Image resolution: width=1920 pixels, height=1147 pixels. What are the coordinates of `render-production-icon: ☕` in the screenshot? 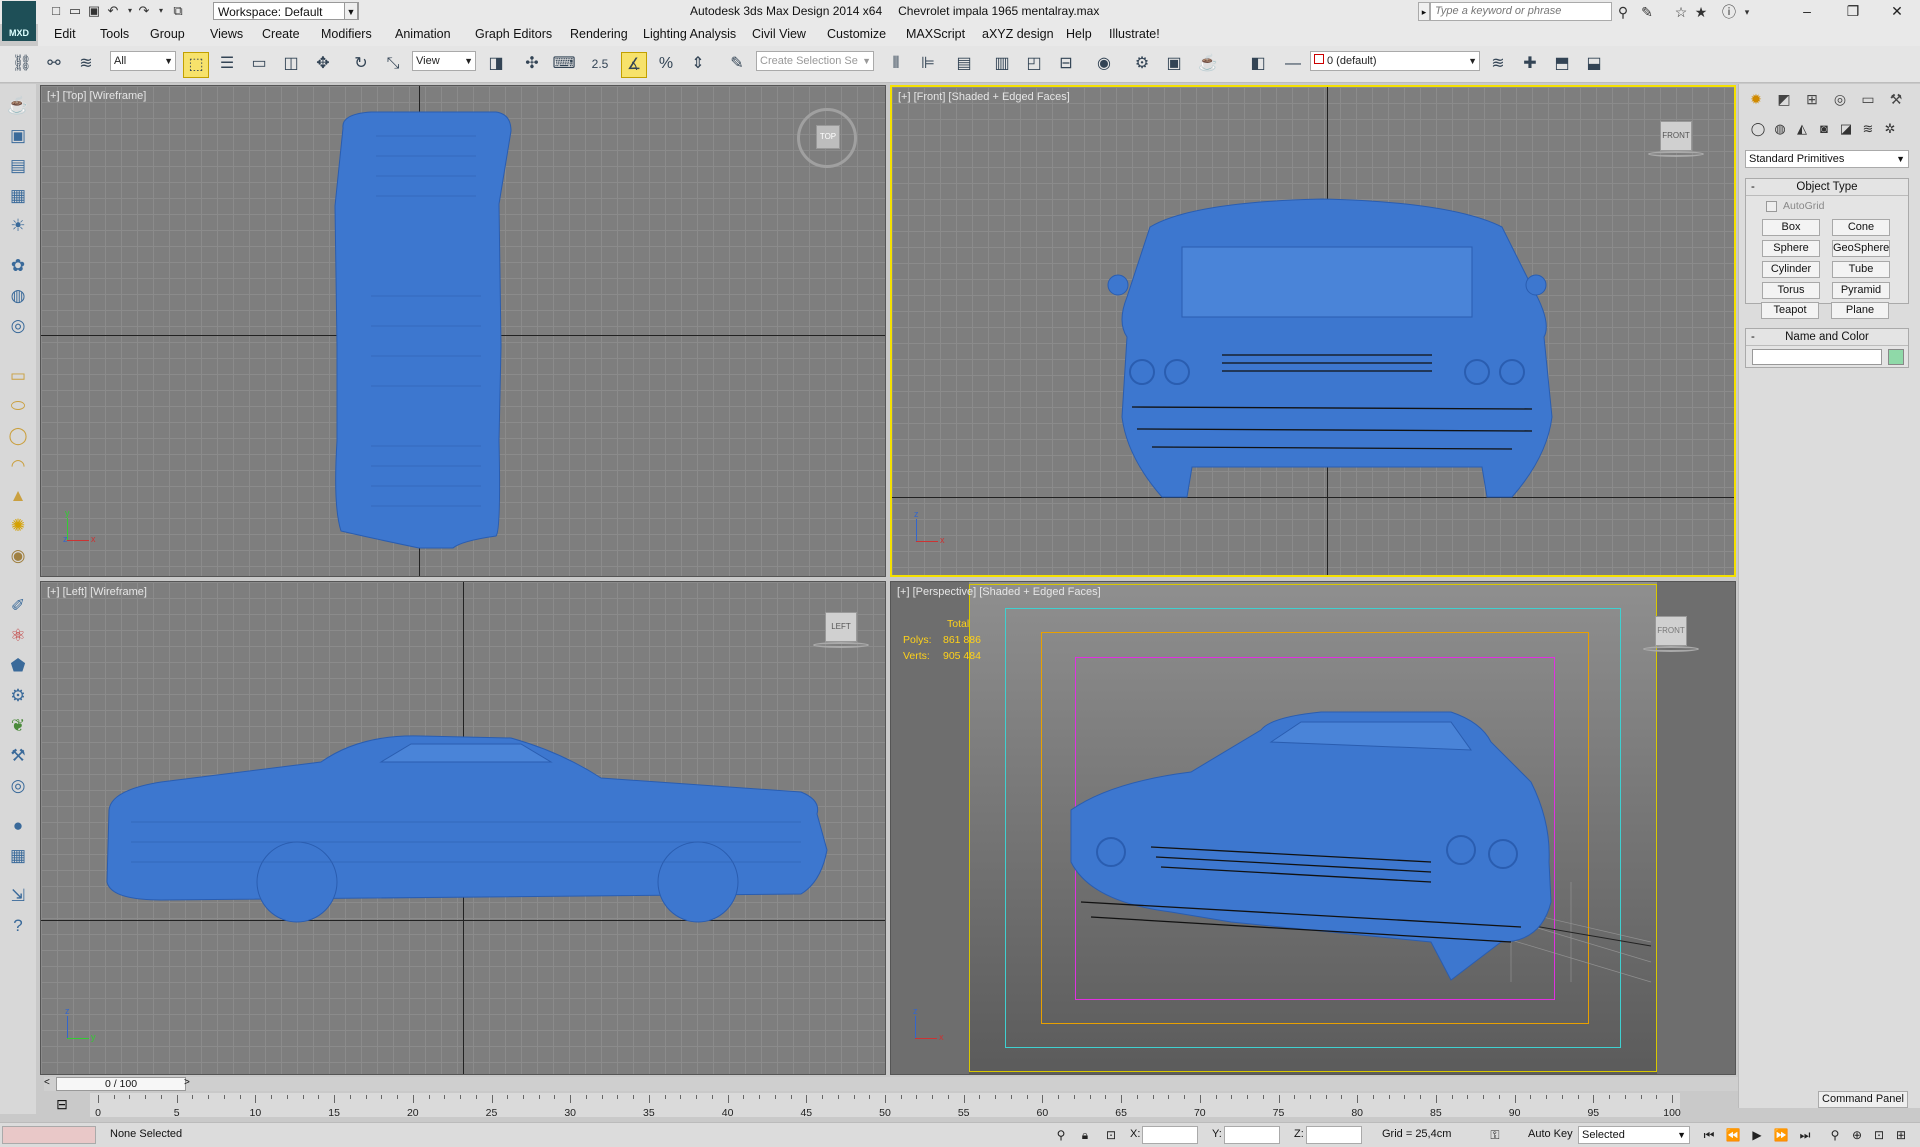 It's located at (1208, 64).